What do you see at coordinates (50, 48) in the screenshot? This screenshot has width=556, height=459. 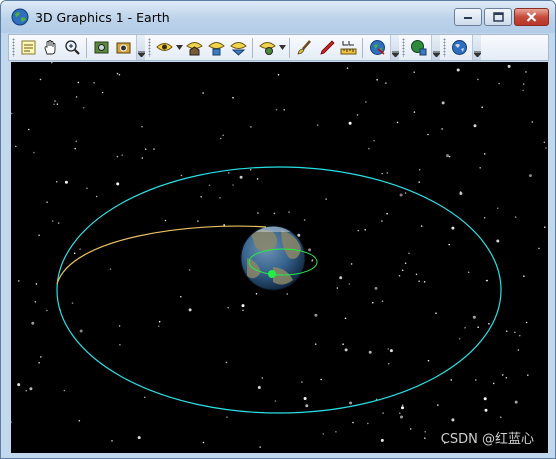 I see `pan-button` at bounding box center [50, 48].